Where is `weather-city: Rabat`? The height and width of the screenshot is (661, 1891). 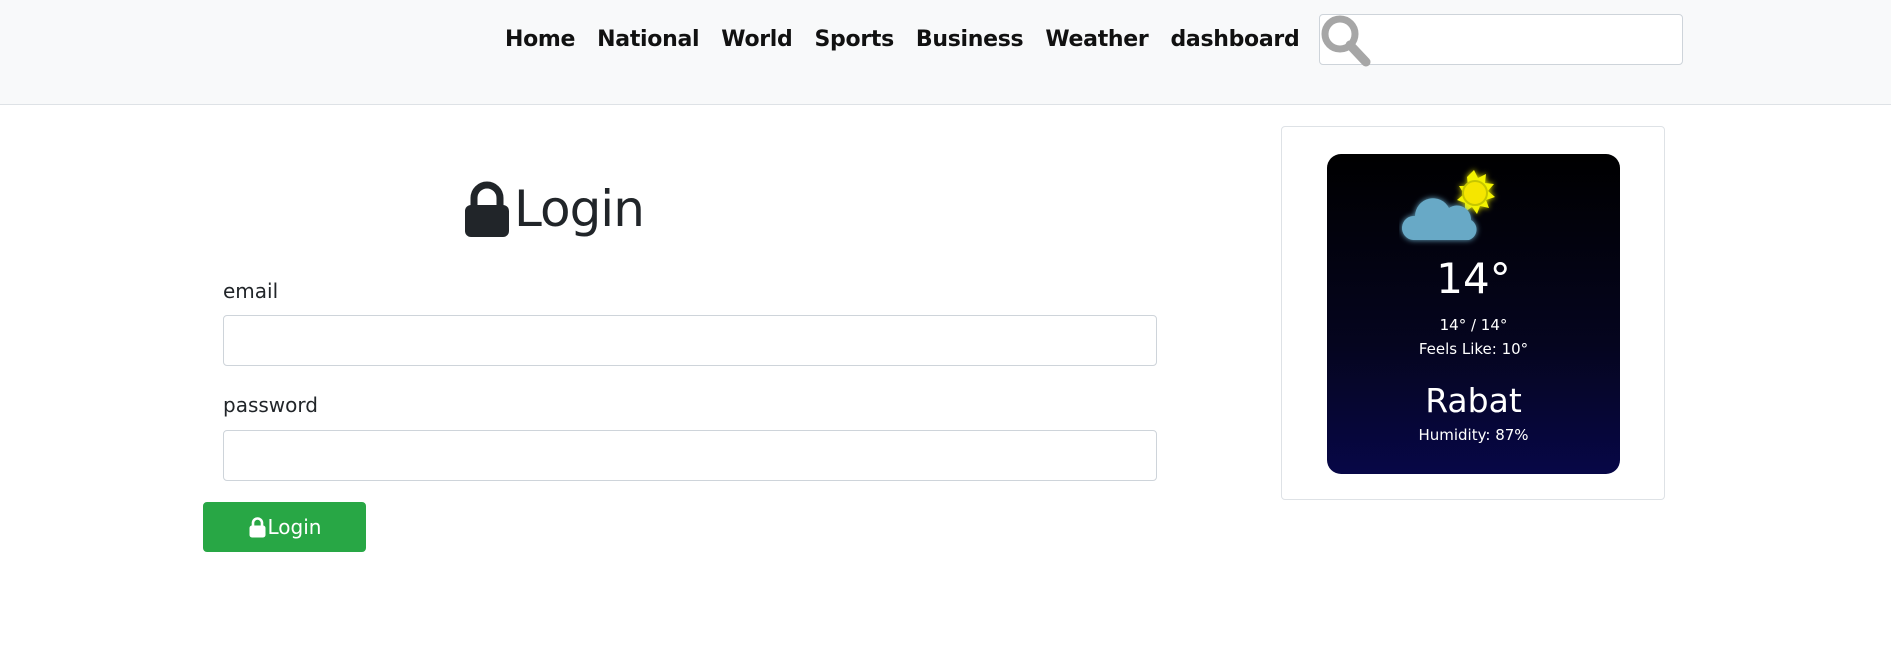 weather-city: Rabat is located at coordinates (1473, 400).